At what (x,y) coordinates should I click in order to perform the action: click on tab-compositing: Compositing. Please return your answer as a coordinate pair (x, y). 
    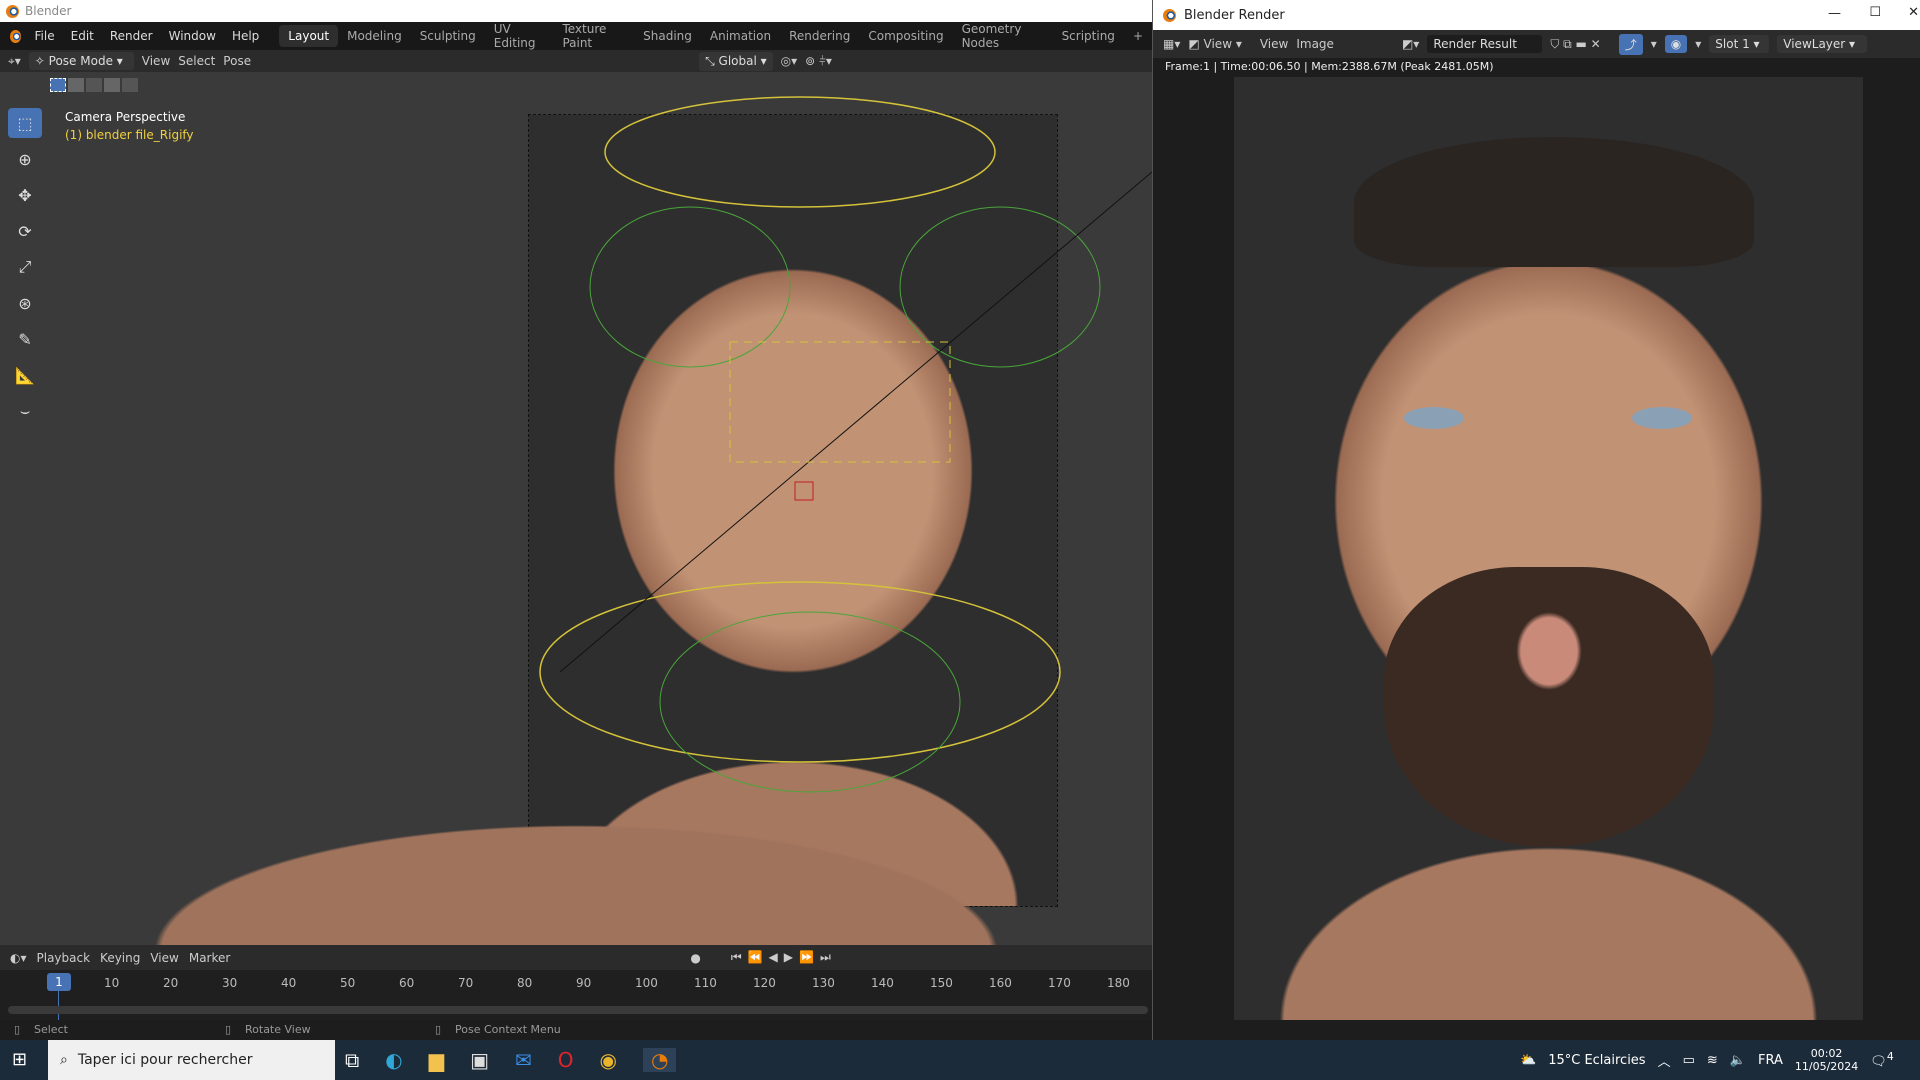
    Looking at the image, I should click on (905, 36).